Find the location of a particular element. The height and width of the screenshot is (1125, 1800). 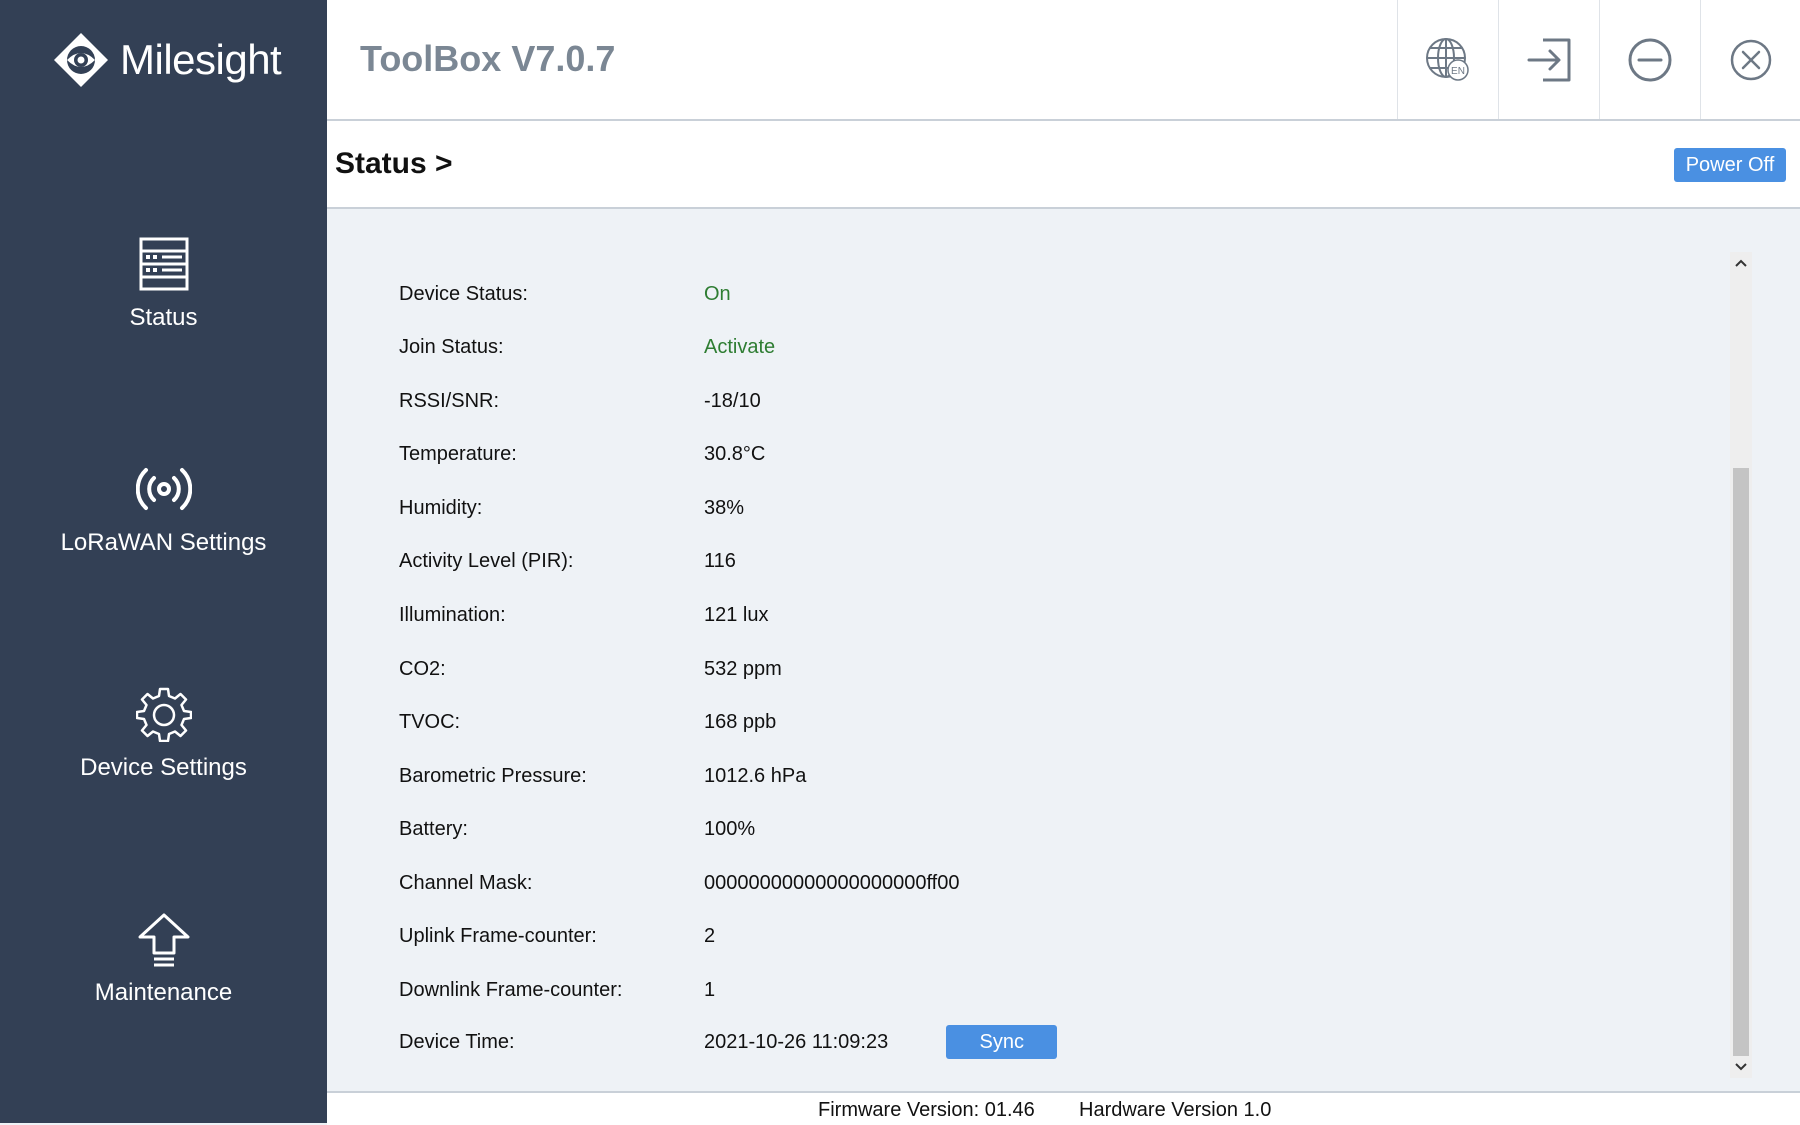

app-title: ToolBox V7.0.7 is located at coordinates (488, 58).